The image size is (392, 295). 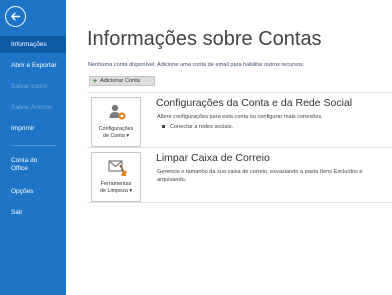 I want to click on arrow-left-icon, so click(x=16, y=16).